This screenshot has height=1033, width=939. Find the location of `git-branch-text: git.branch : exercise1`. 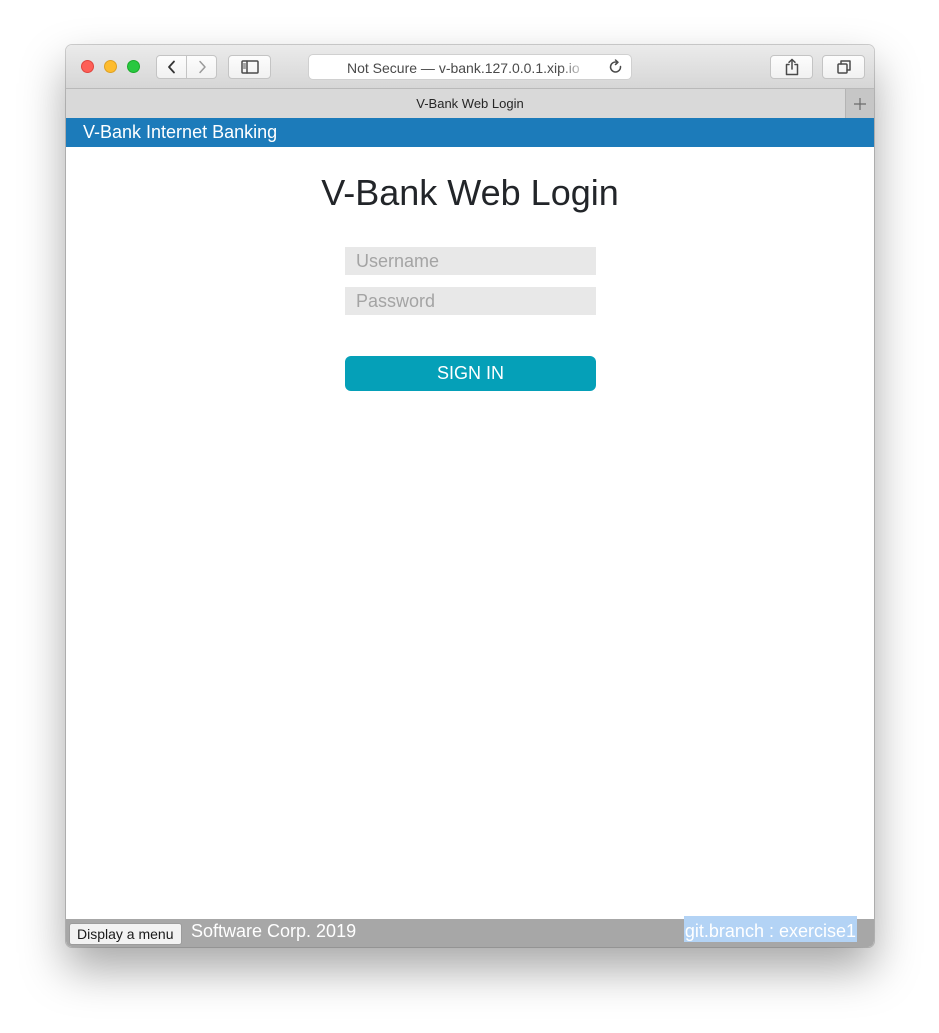

git-branch-text: git.branch : exercise1 is located at coordinates (770, 931).